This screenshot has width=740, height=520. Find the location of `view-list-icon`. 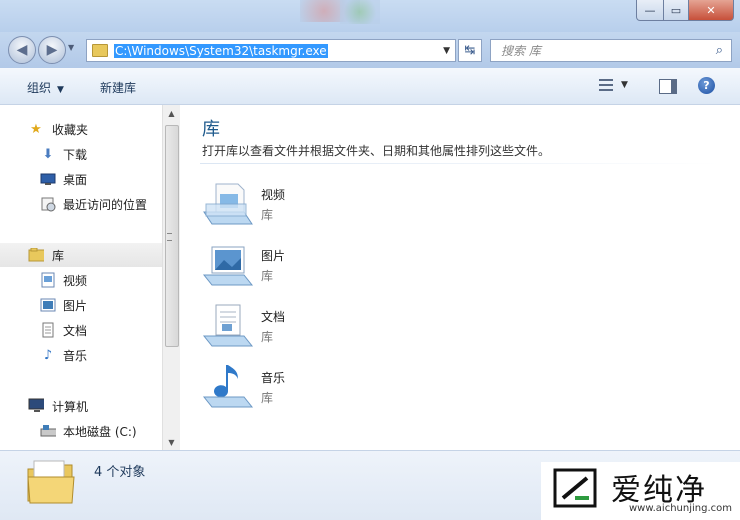

view-list-icon is located at coordinates (606, 85).